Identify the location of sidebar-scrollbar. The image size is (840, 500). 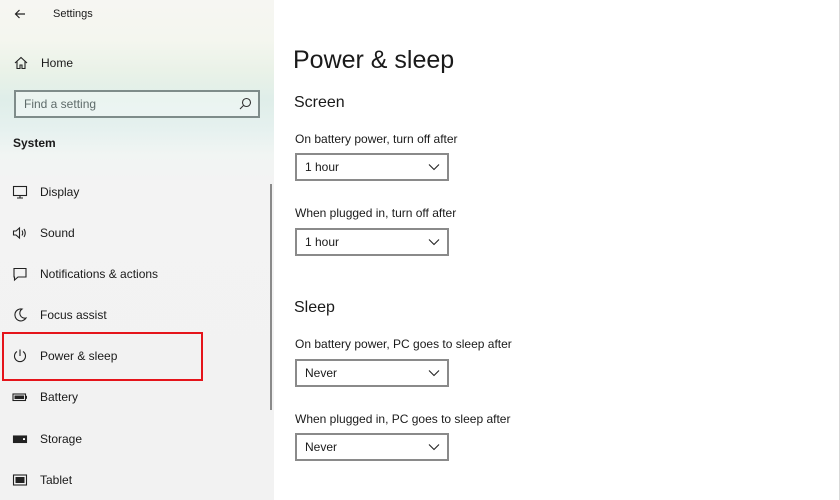
(271, 297).